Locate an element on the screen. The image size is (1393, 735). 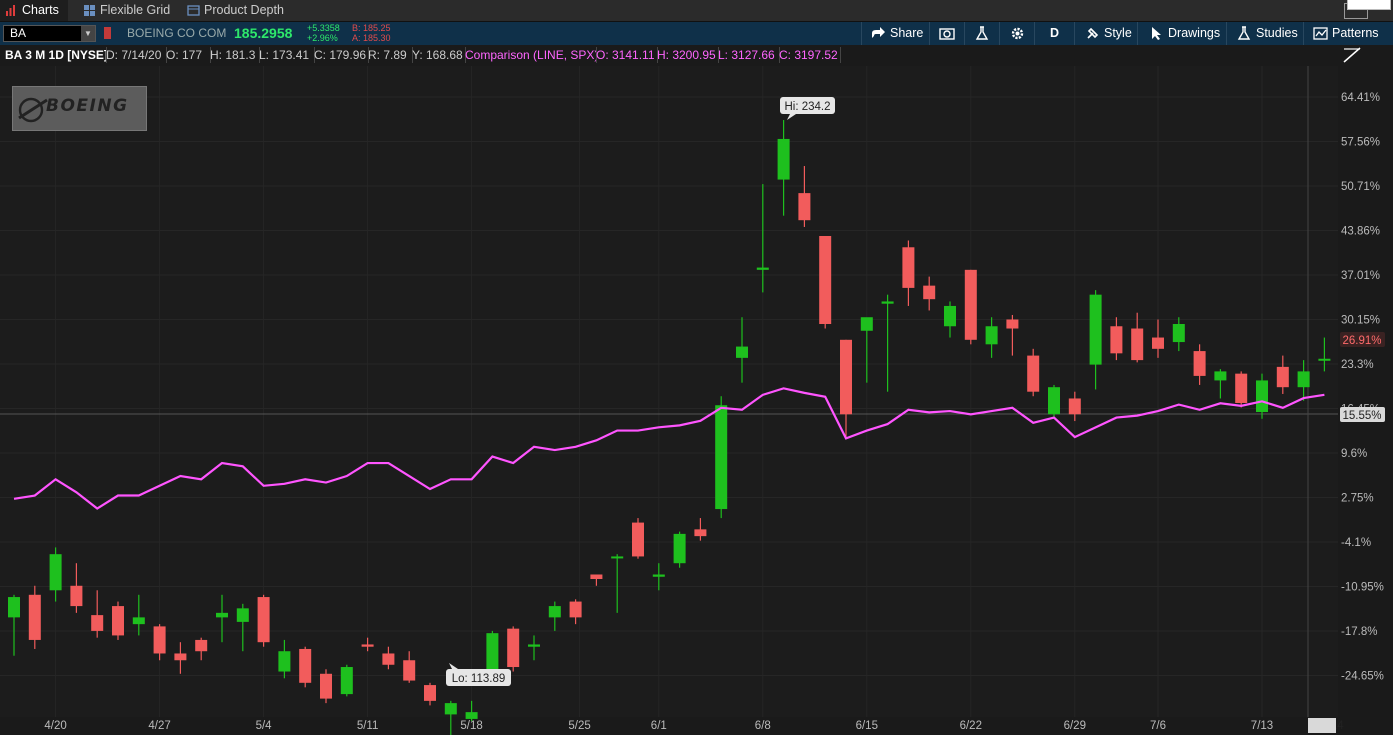
x-tick-label: 5/25 is located at coordinates (579, 726).